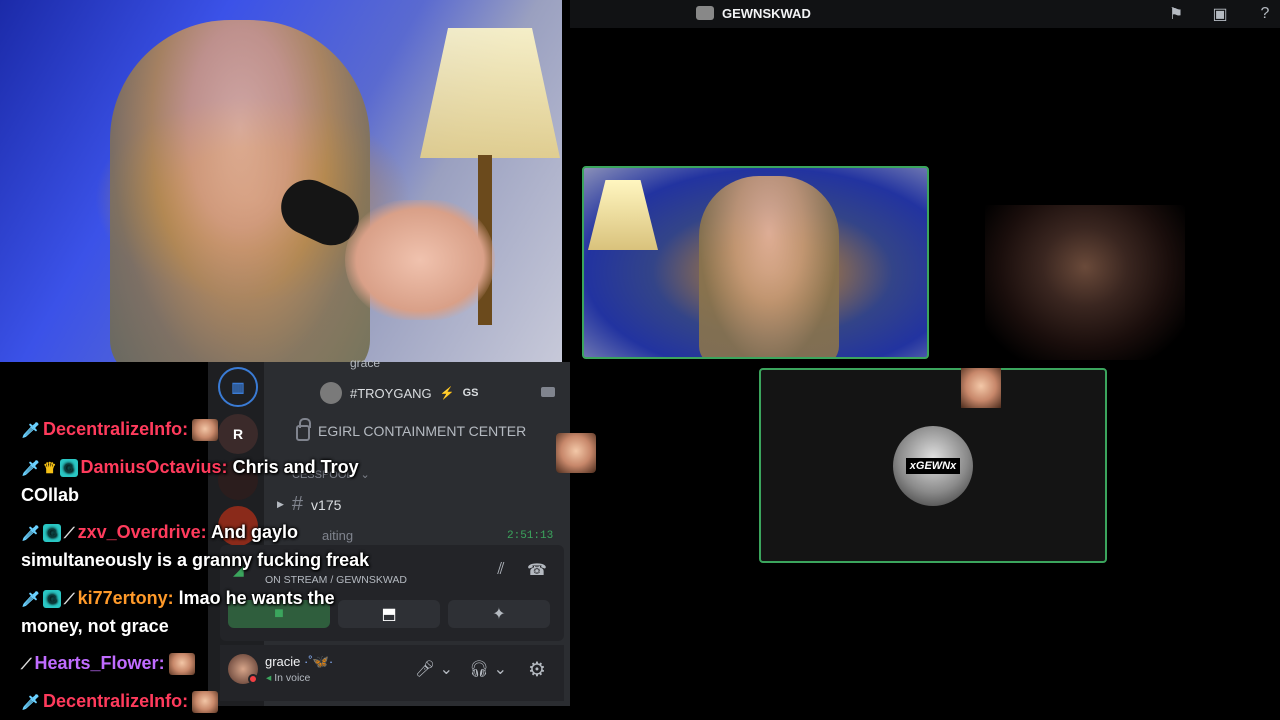 This screenshot has height=720, width=1280. Describe the element at coordinates (391, 393) in the screenshot. I see `voice-user-name: #TROYGANG` at that location.